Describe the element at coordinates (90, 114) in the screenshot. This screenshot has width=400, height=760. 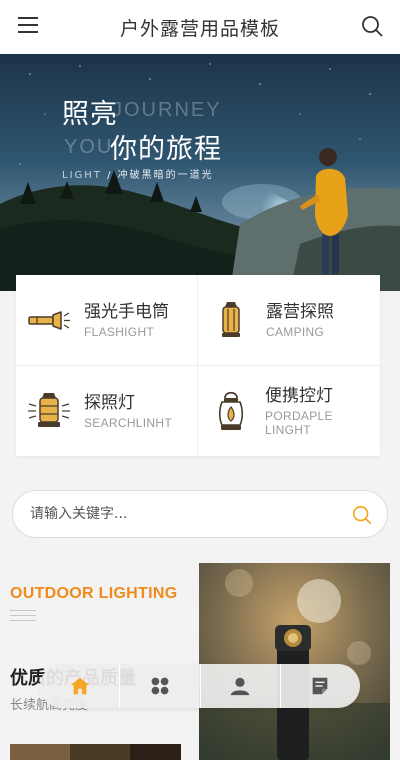
I see `hero-headline-line1: 照亮` at that location.